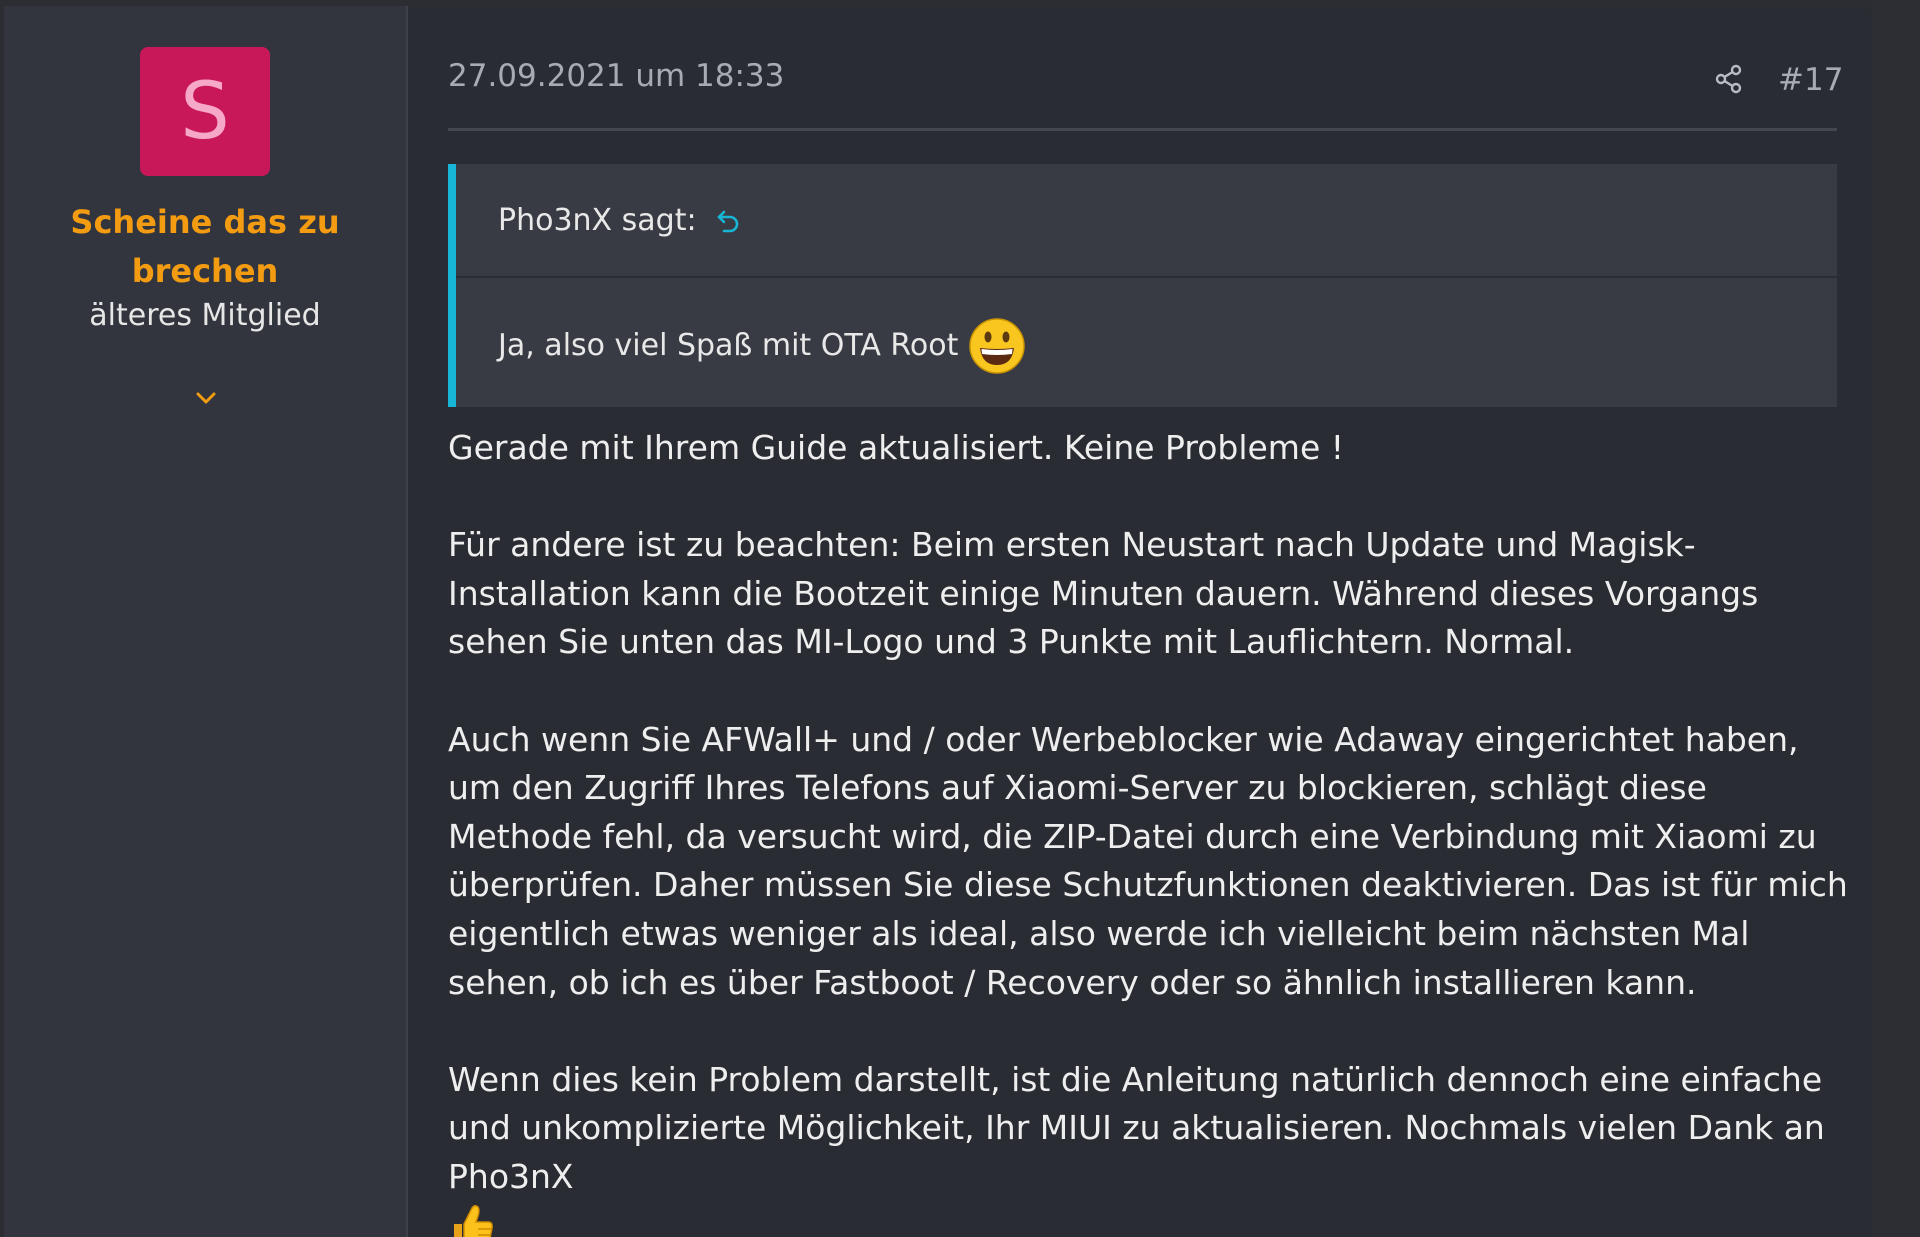  Describe the element at coordinates (729, 220) in the screenshot. I see `return-arrow-icon` at that location.